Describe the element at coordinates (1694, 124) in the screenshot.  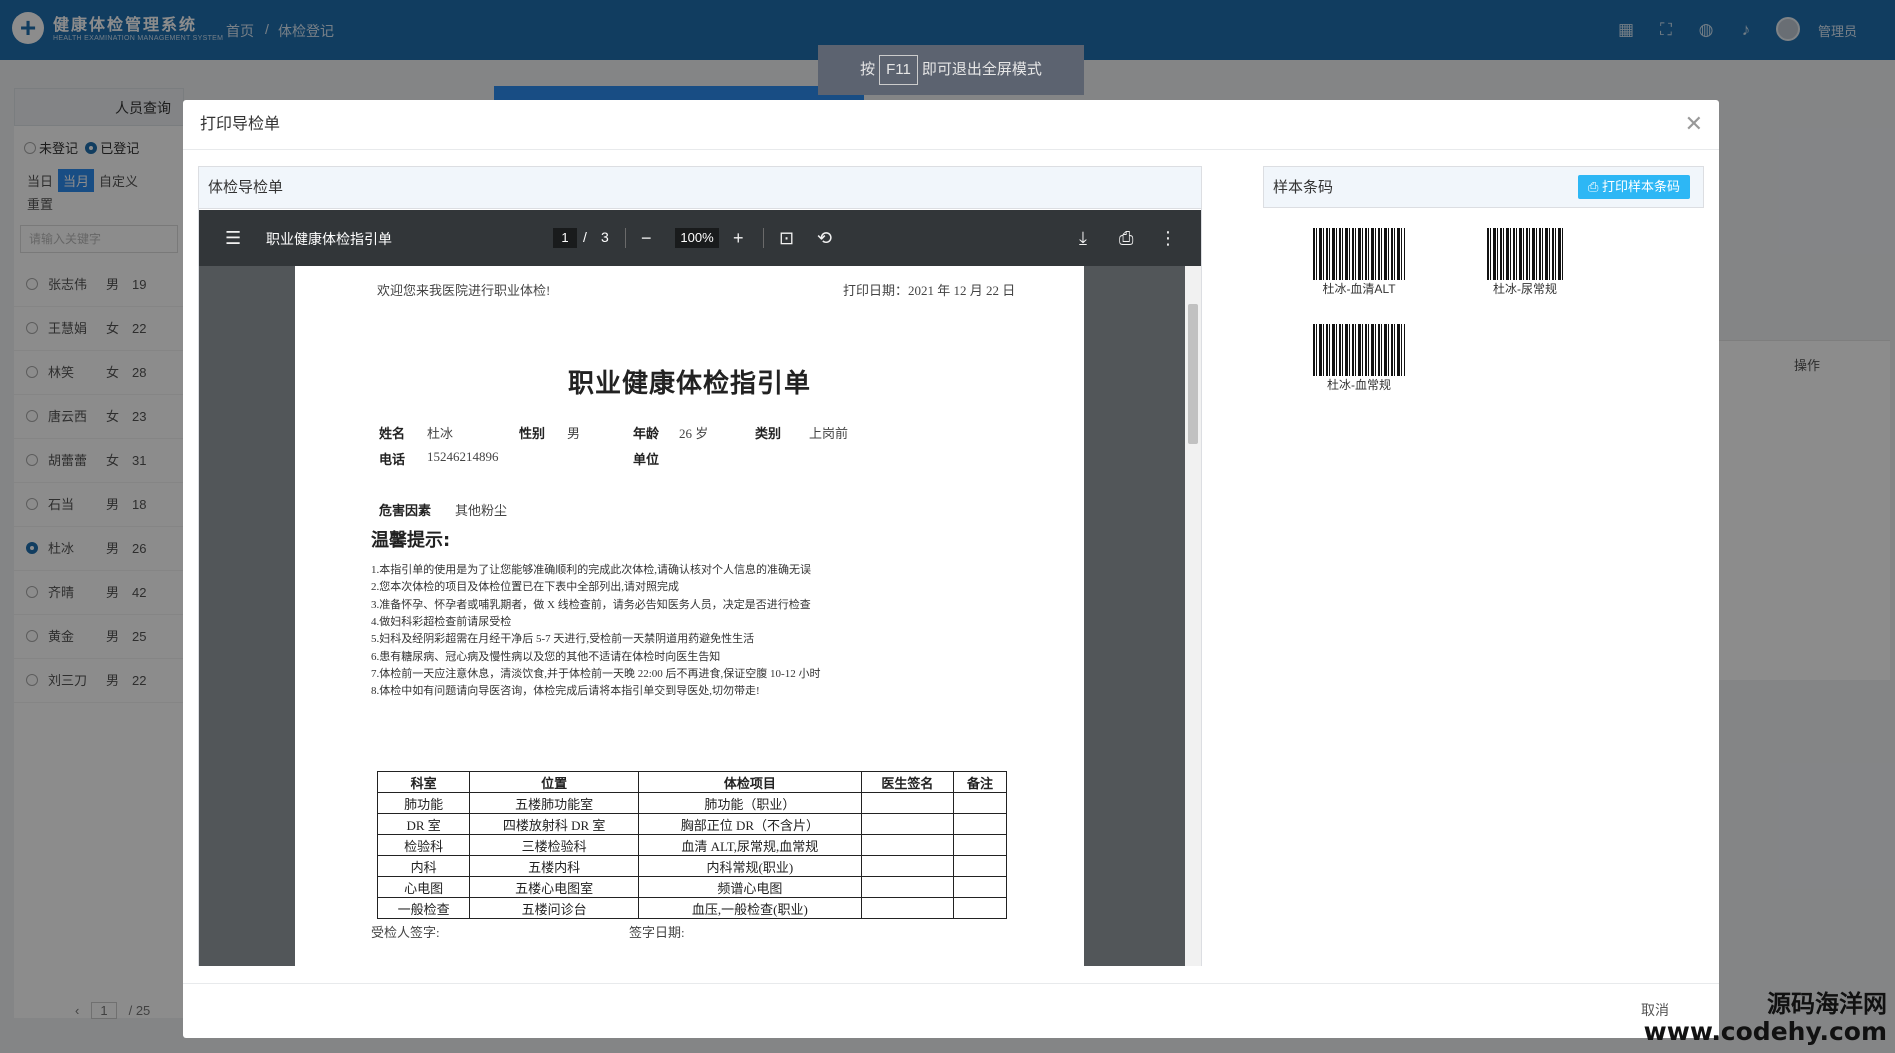
I see `close-icon: ✕` at that location.